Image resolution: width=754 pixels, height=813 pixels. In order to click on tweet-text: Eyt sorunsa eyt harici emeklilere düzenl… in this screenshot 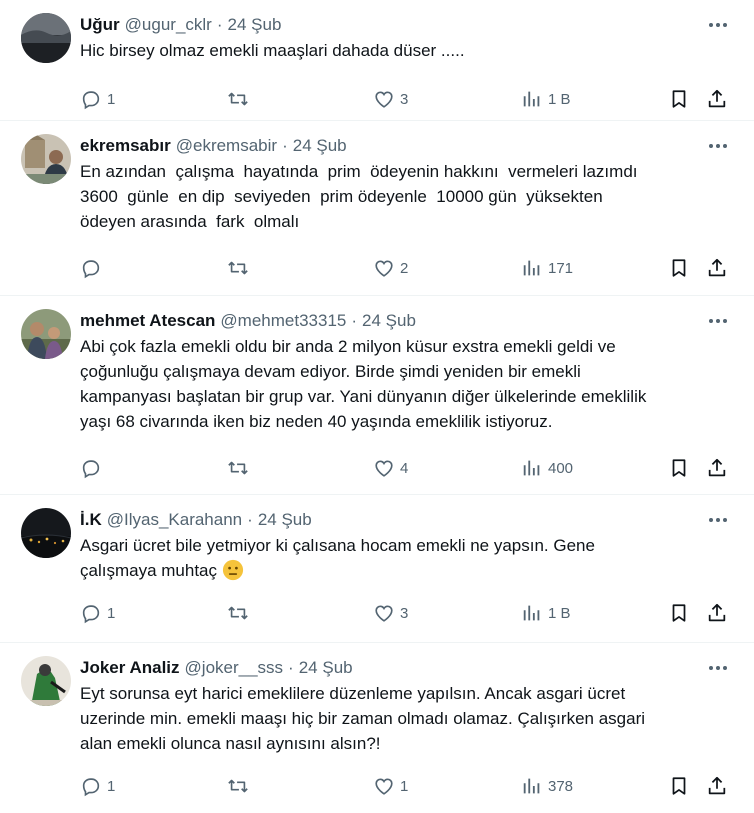, I will do `click(363, 718)`.